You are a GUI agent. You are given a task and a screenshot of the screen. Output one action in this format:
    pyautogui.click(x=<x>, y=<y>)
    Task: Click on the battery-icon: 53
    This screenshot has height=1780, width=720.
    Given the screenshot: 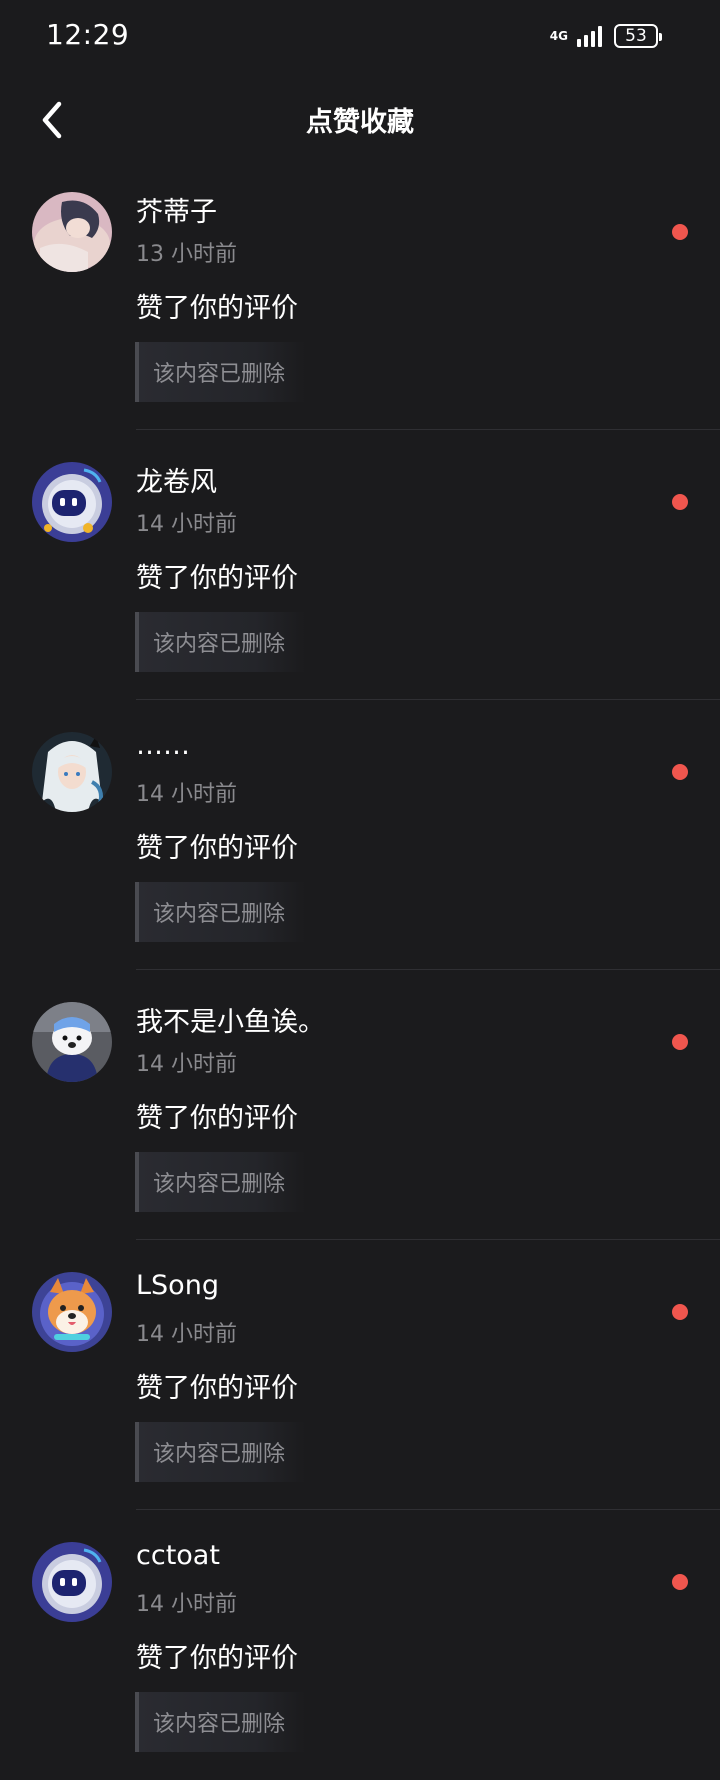 What is the action you would take?
    pyautogui.click(x=638, y=36)
    